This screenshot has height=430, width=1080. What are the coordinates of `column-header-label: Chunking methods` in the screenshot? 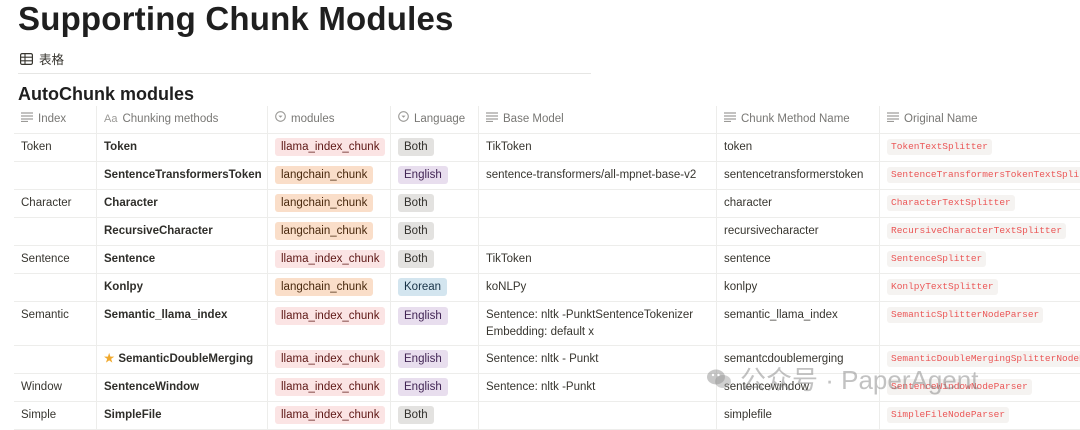 It's located at (170, 119).